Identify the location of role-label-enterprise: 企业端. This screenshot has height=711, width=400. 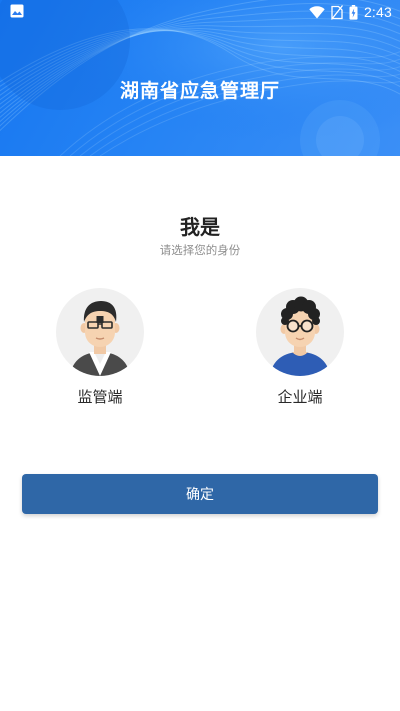
(300, 397).